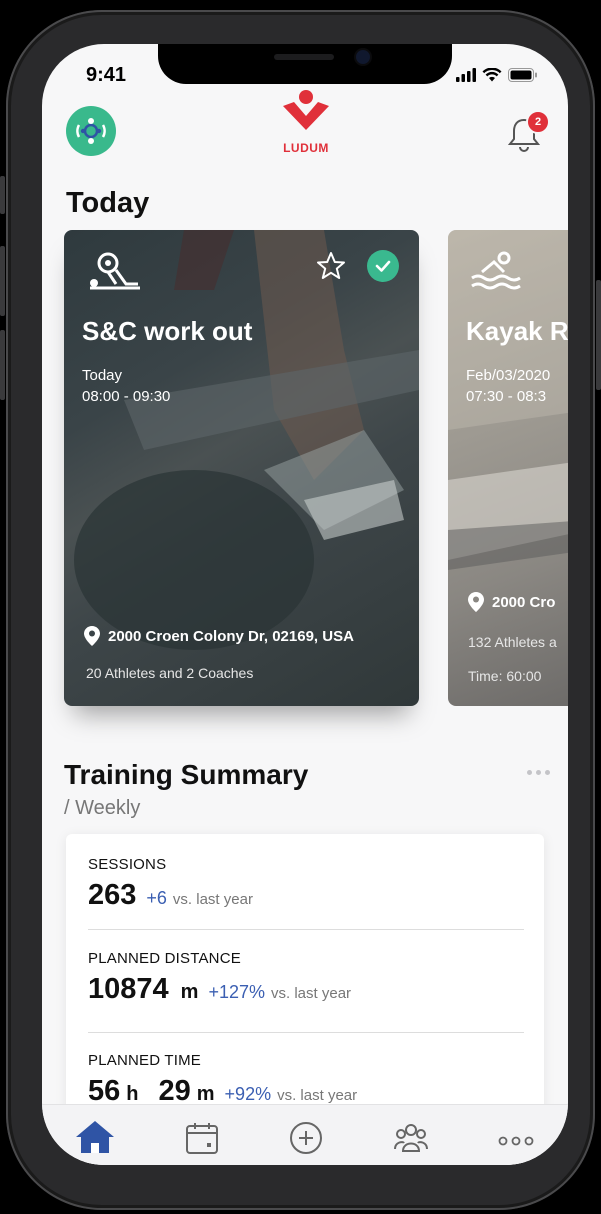 The image size is (601, 1214). What do you see at coordinates (156, 898) in the screenshot?
I see `stat-delta: +6` at bounding box center [156, 898].